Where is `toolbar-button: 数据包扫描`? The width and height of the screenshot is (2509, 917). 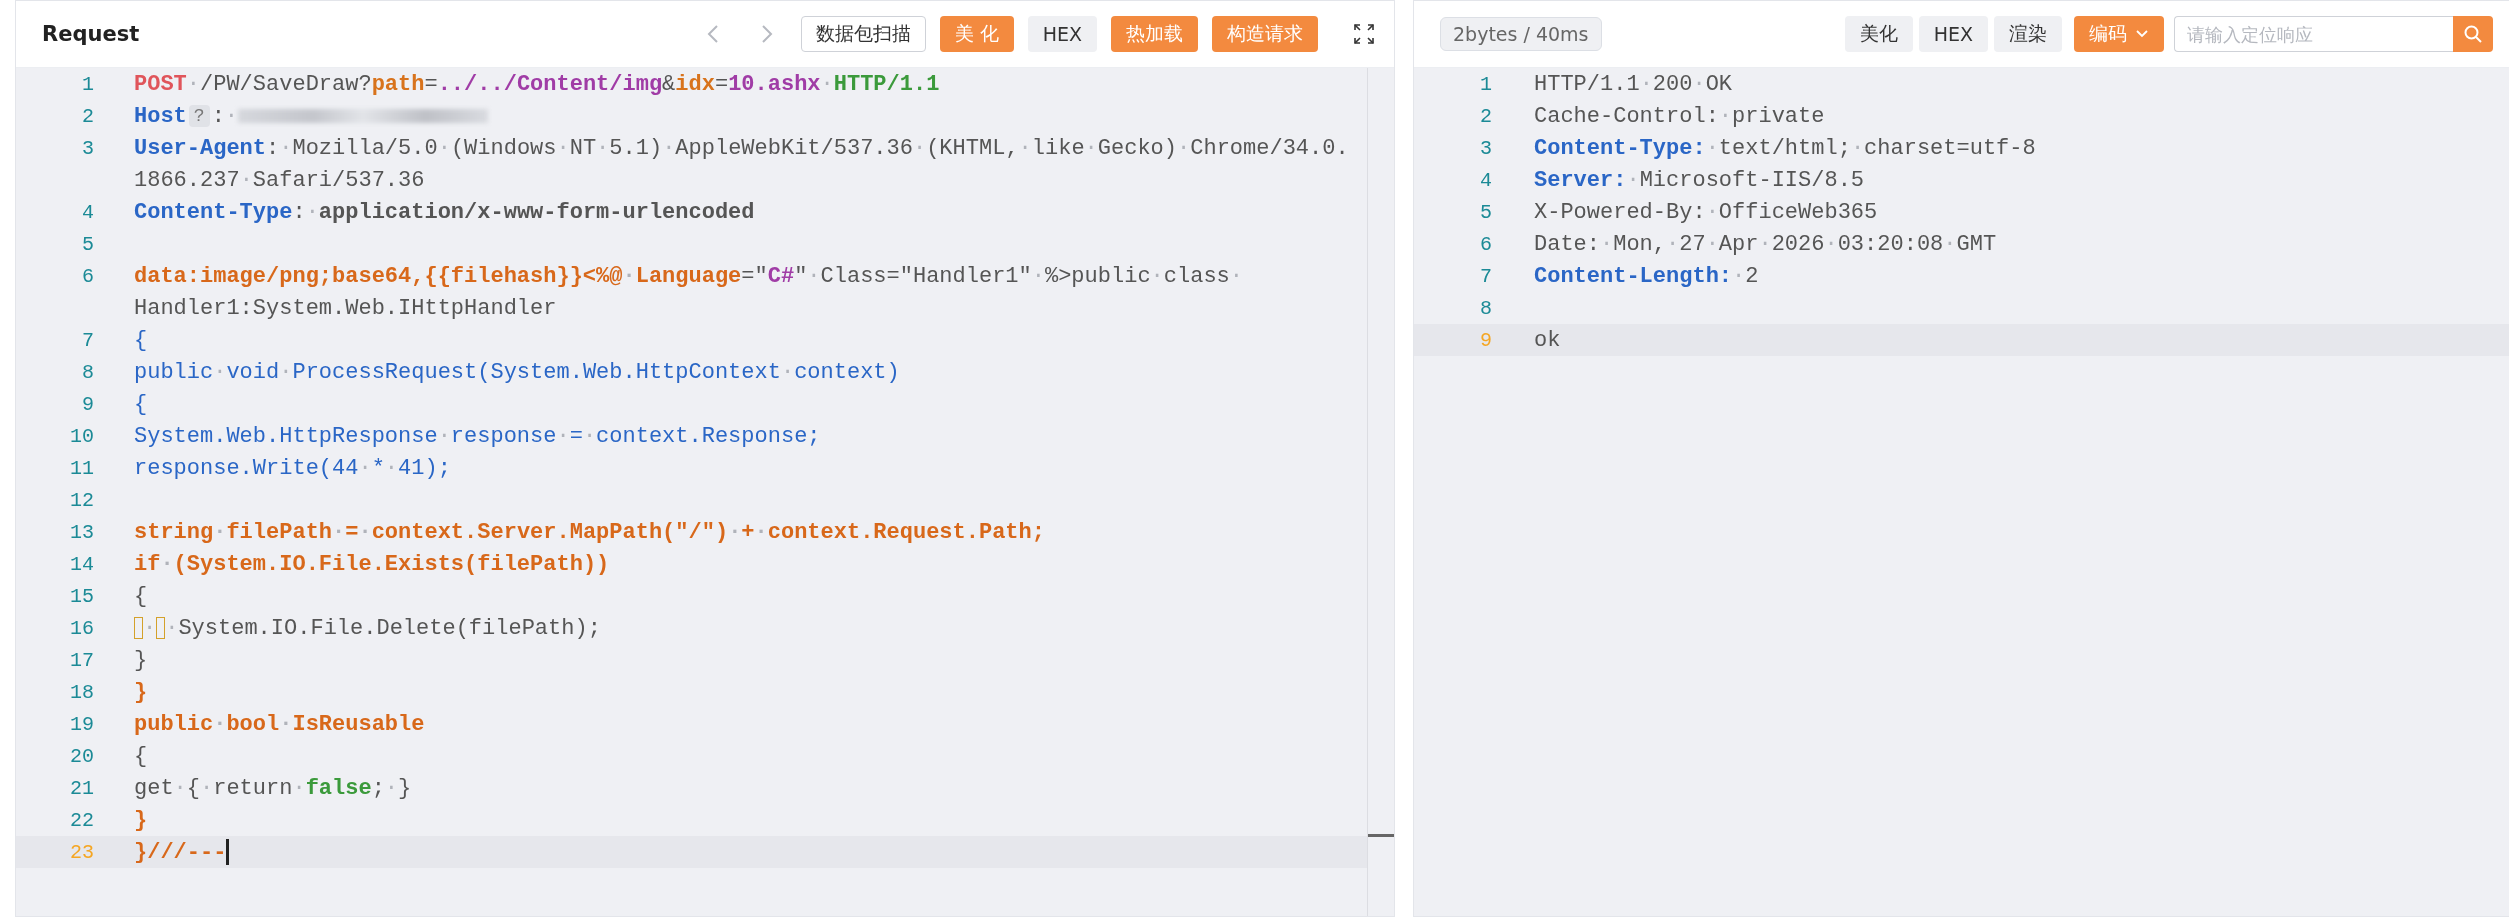 toolbar-button: 数据包扫描 is located at coordinates (863, 34).